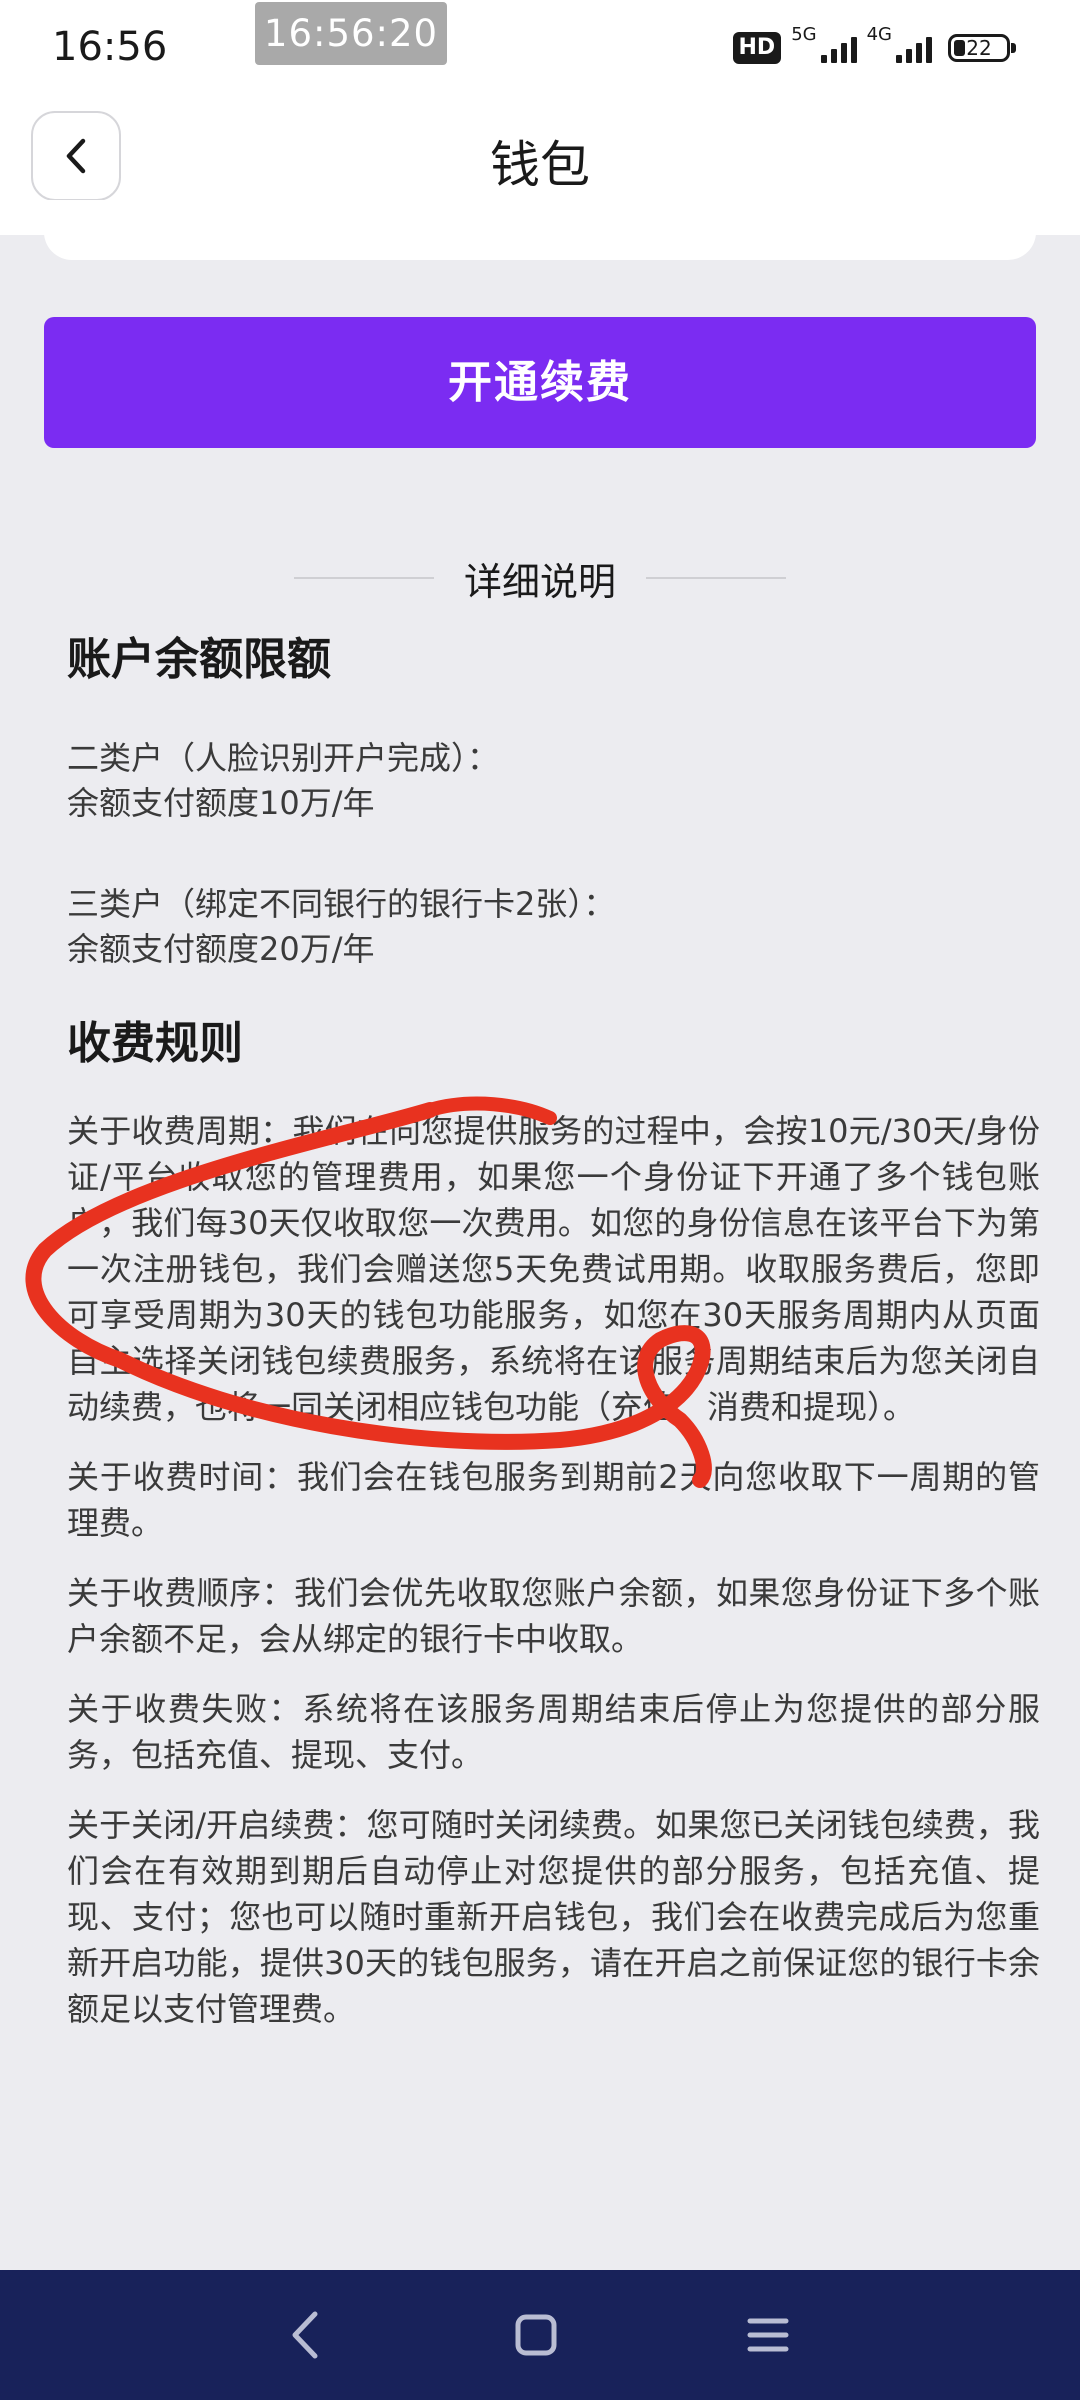 This screenshot has height=2400, width=1080. I want to click on system-nav-bar, so click(540, 2335).